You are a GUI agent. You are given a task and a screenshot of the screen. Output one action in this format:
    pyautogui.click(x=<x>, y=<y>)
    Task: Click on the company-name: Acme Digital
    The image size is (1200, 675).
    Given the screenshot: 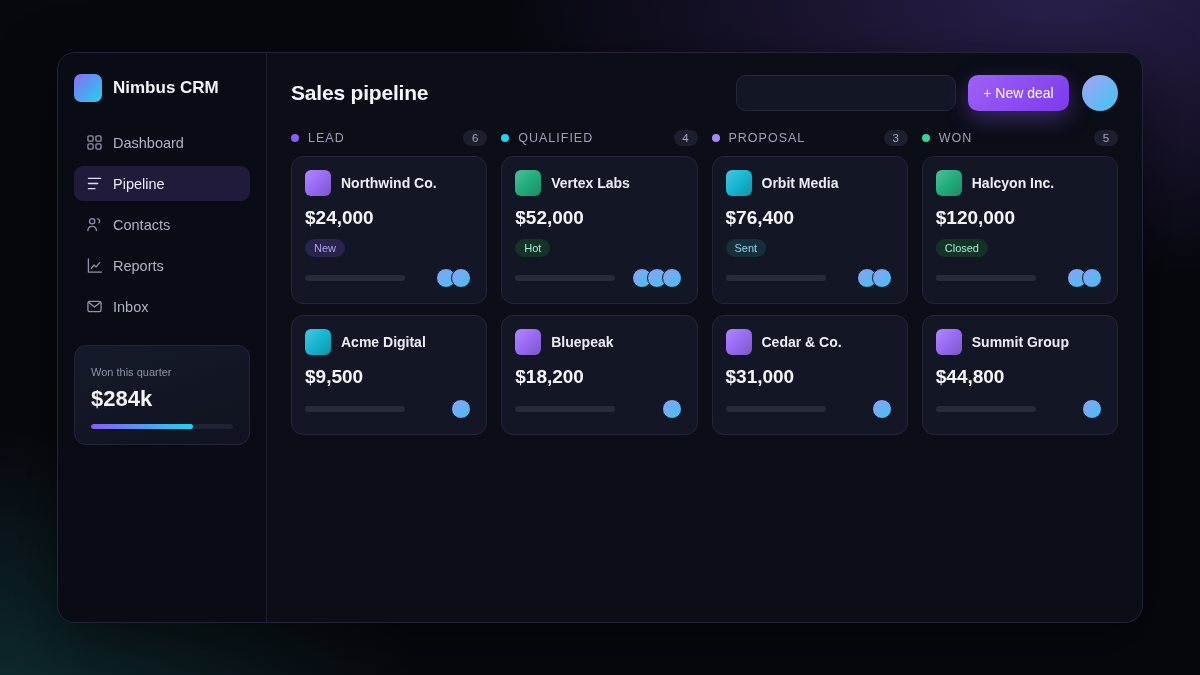 What is the action you would take?
    pyautogui.click(x=383, y=342)
    